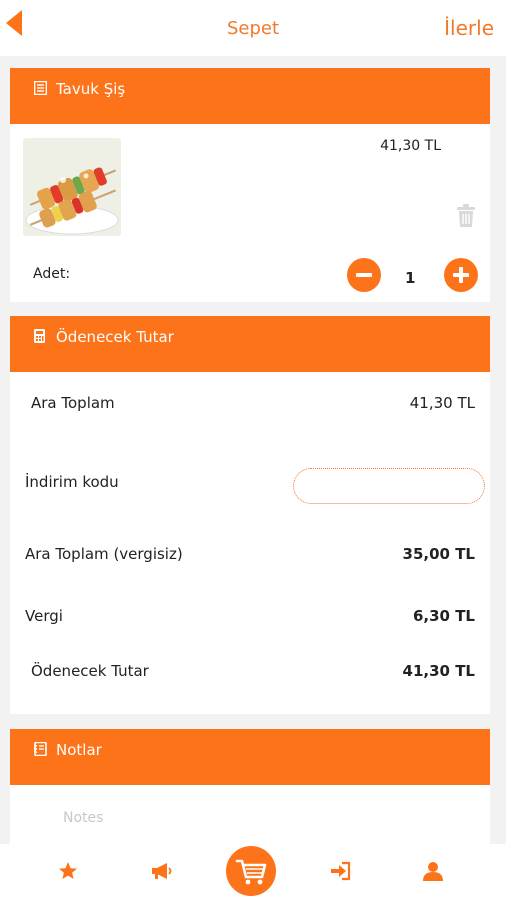 This screenshot has width=506, height=900. Describe the element at coordinates (79, 750) in the screenshot. I see `notes-title: Notlar` at that location.